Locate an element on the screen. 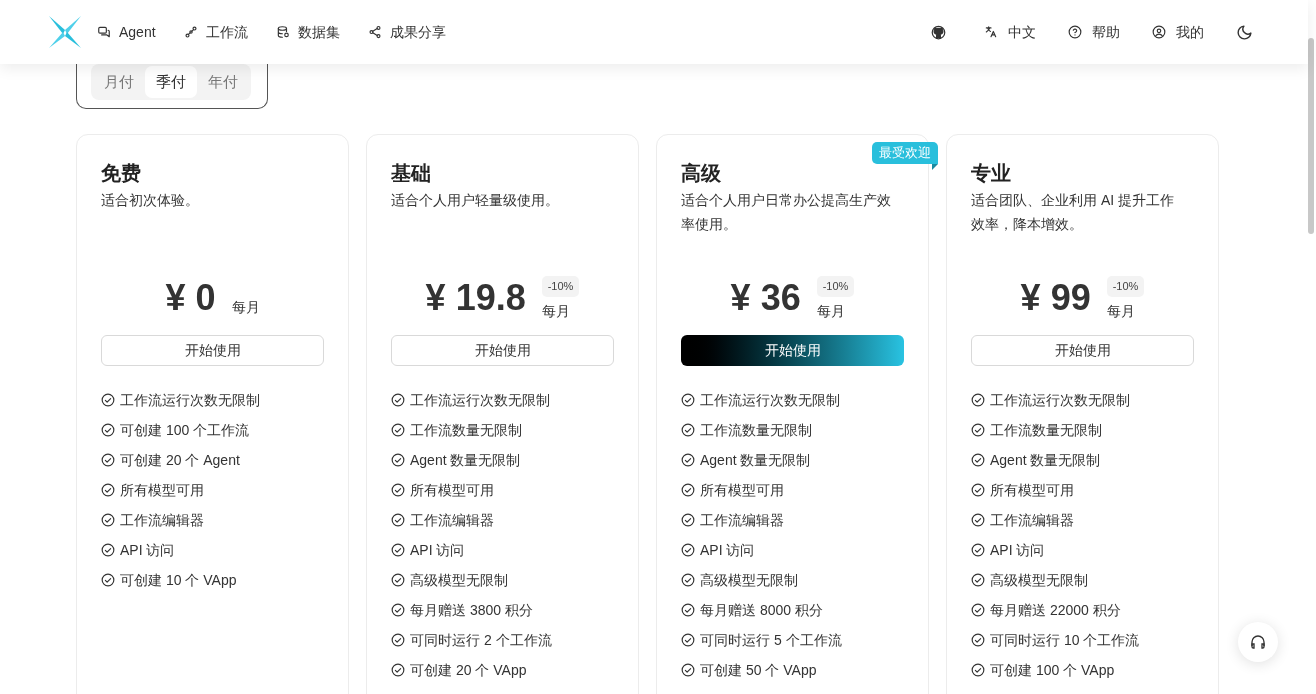  support-button is located at coordinates (1258, 642).